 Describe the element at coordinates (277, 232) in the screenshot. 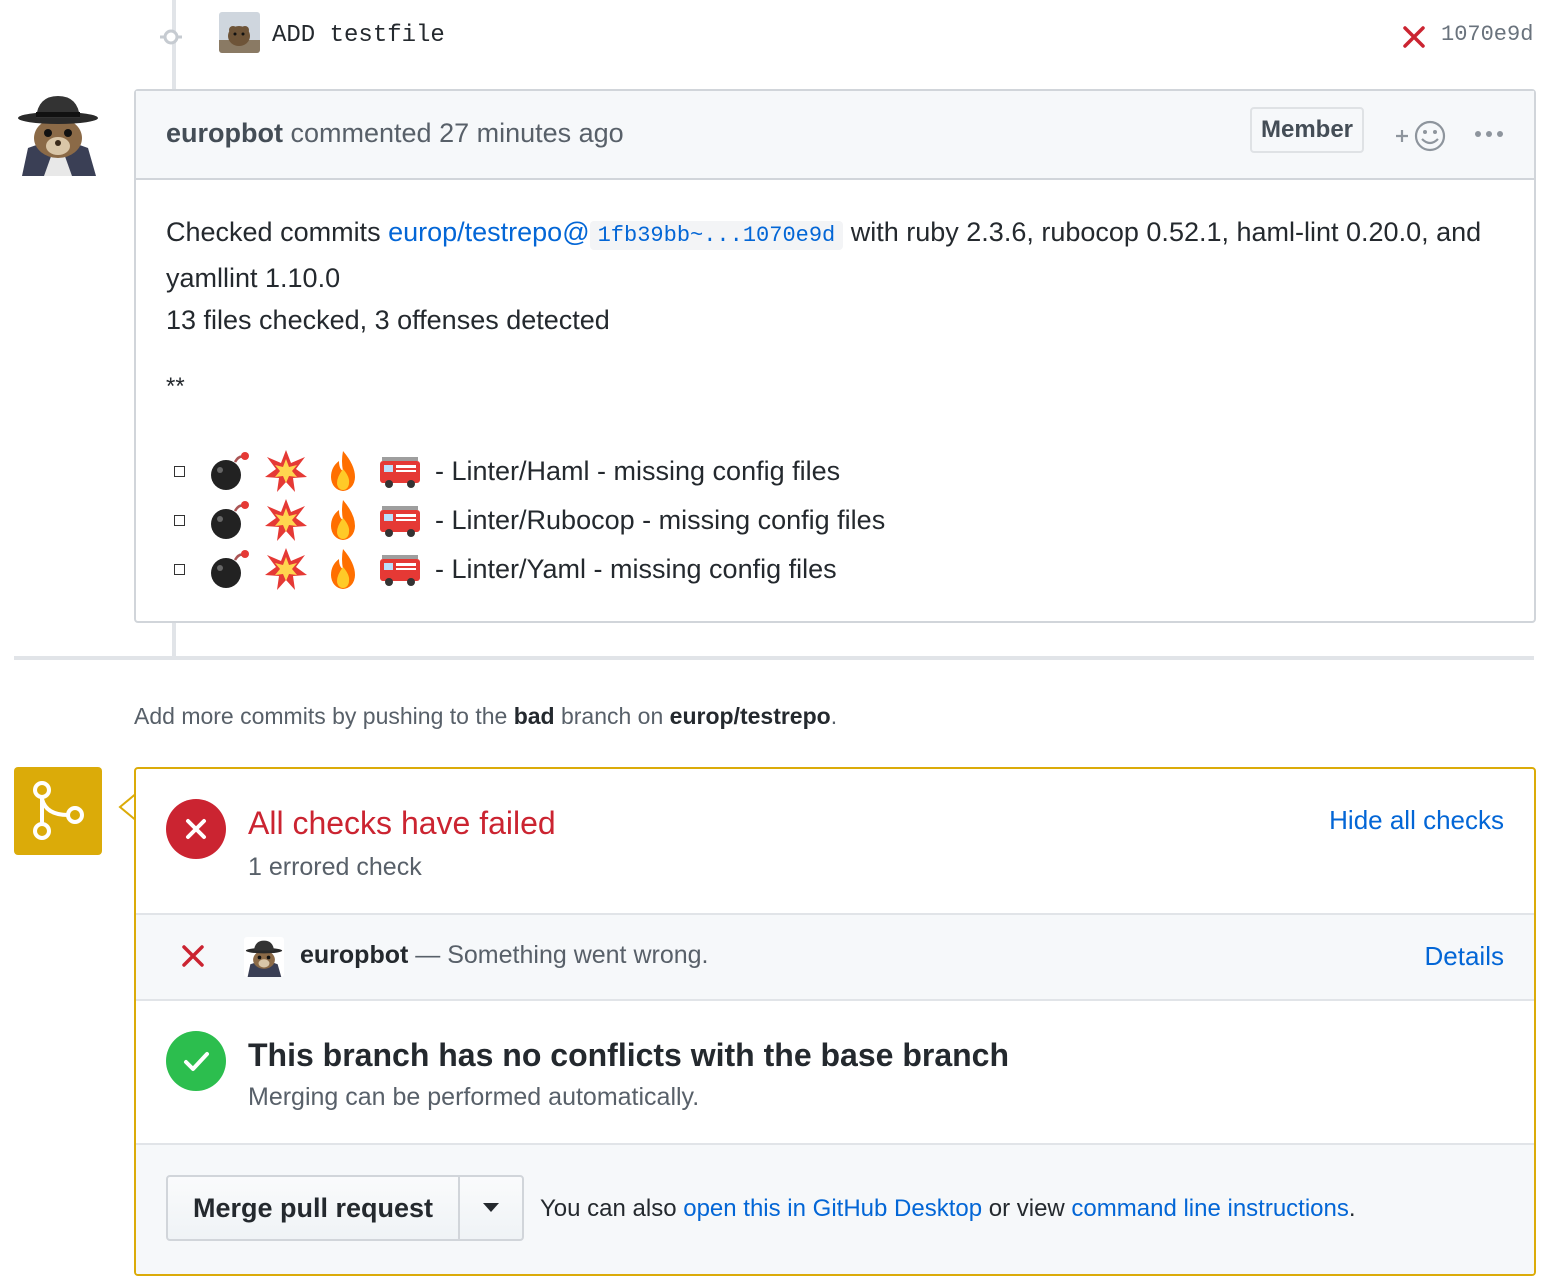

I see `comment-text: Checked commits` at that location.